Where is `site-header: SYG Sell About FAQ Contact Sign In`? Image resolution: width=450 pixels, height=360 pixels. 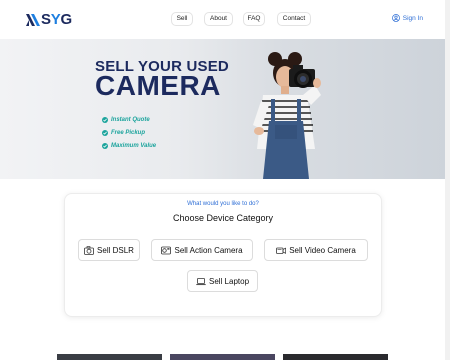 site-header: SYG Sell About FAQ Contact Sign In is located at coordinates (222, 19).